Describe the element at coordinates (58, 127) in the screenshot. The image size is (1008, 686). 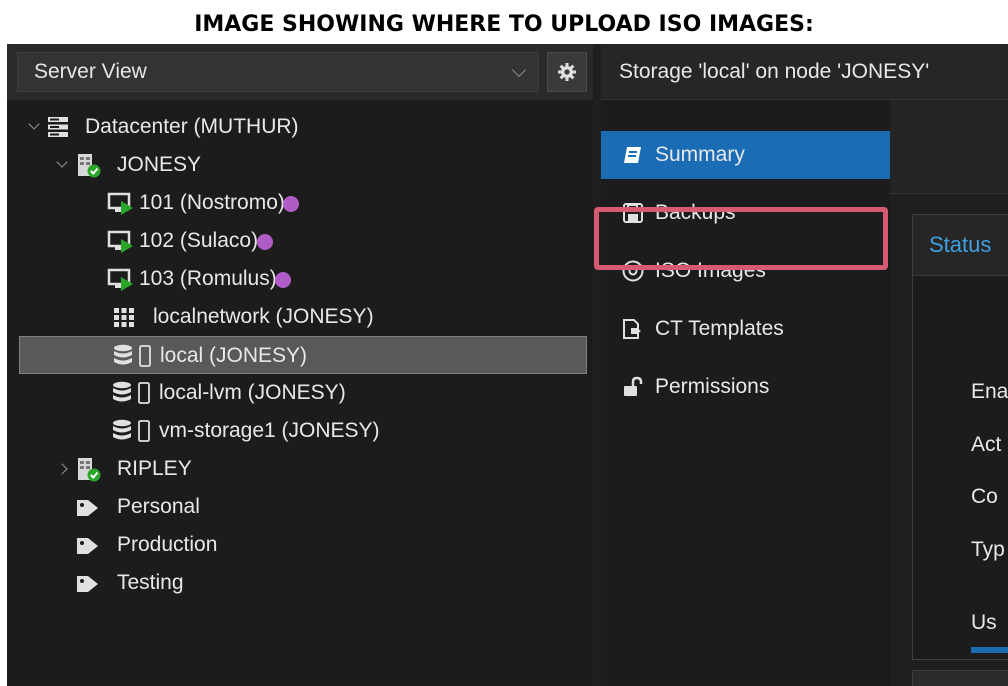
I see `datacenter-icon` at that location.